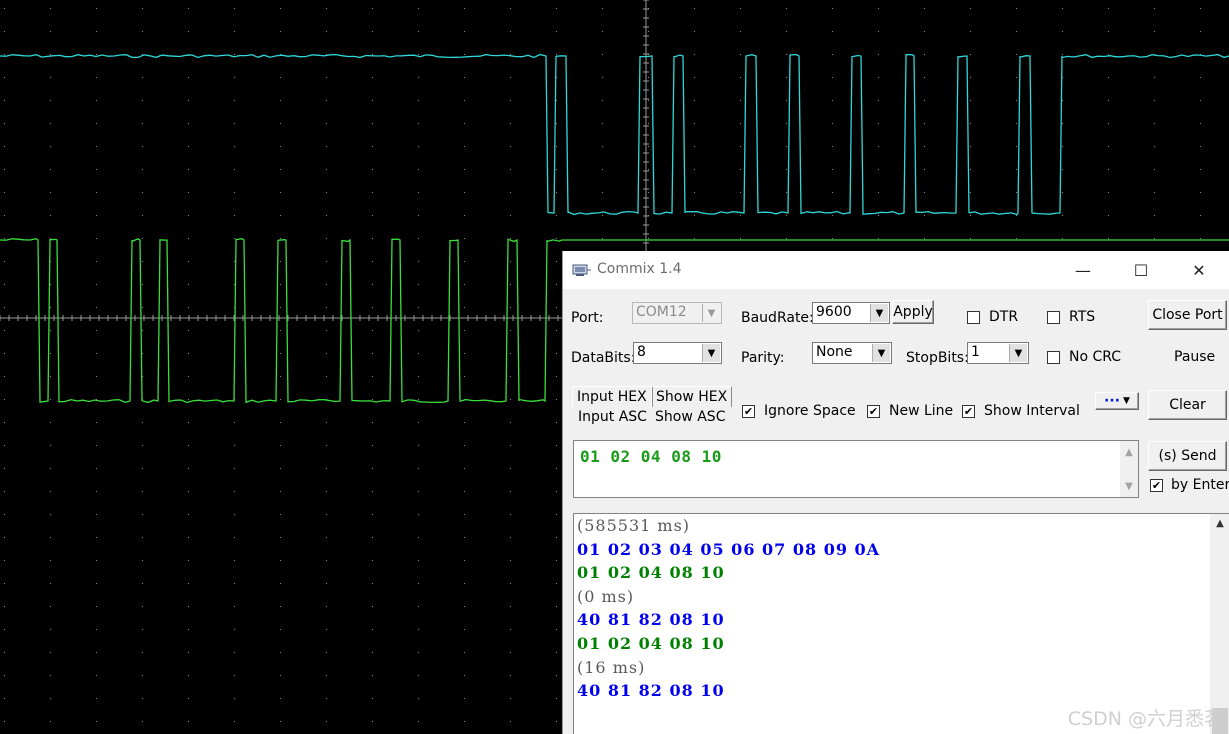 The height and width of the screenshot is (734, 1229). Describe the element at coordinates (691, 417) in the screenshot. I see `show-asc-option: Show ASC` at that location.